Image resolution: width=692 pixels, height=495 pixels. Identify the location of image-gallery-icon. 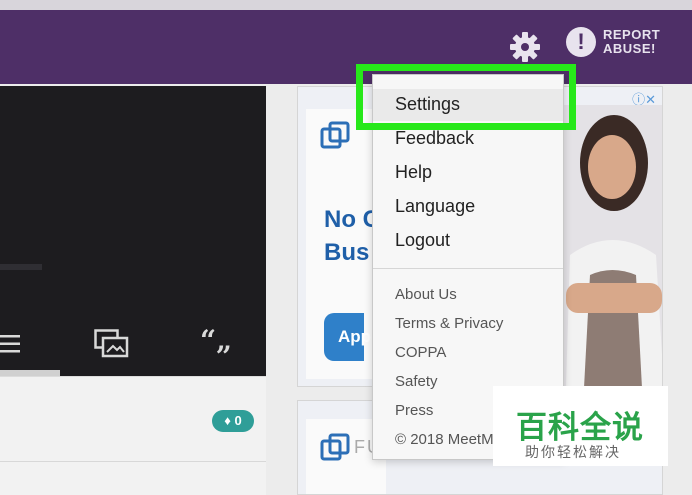
(112, 344).